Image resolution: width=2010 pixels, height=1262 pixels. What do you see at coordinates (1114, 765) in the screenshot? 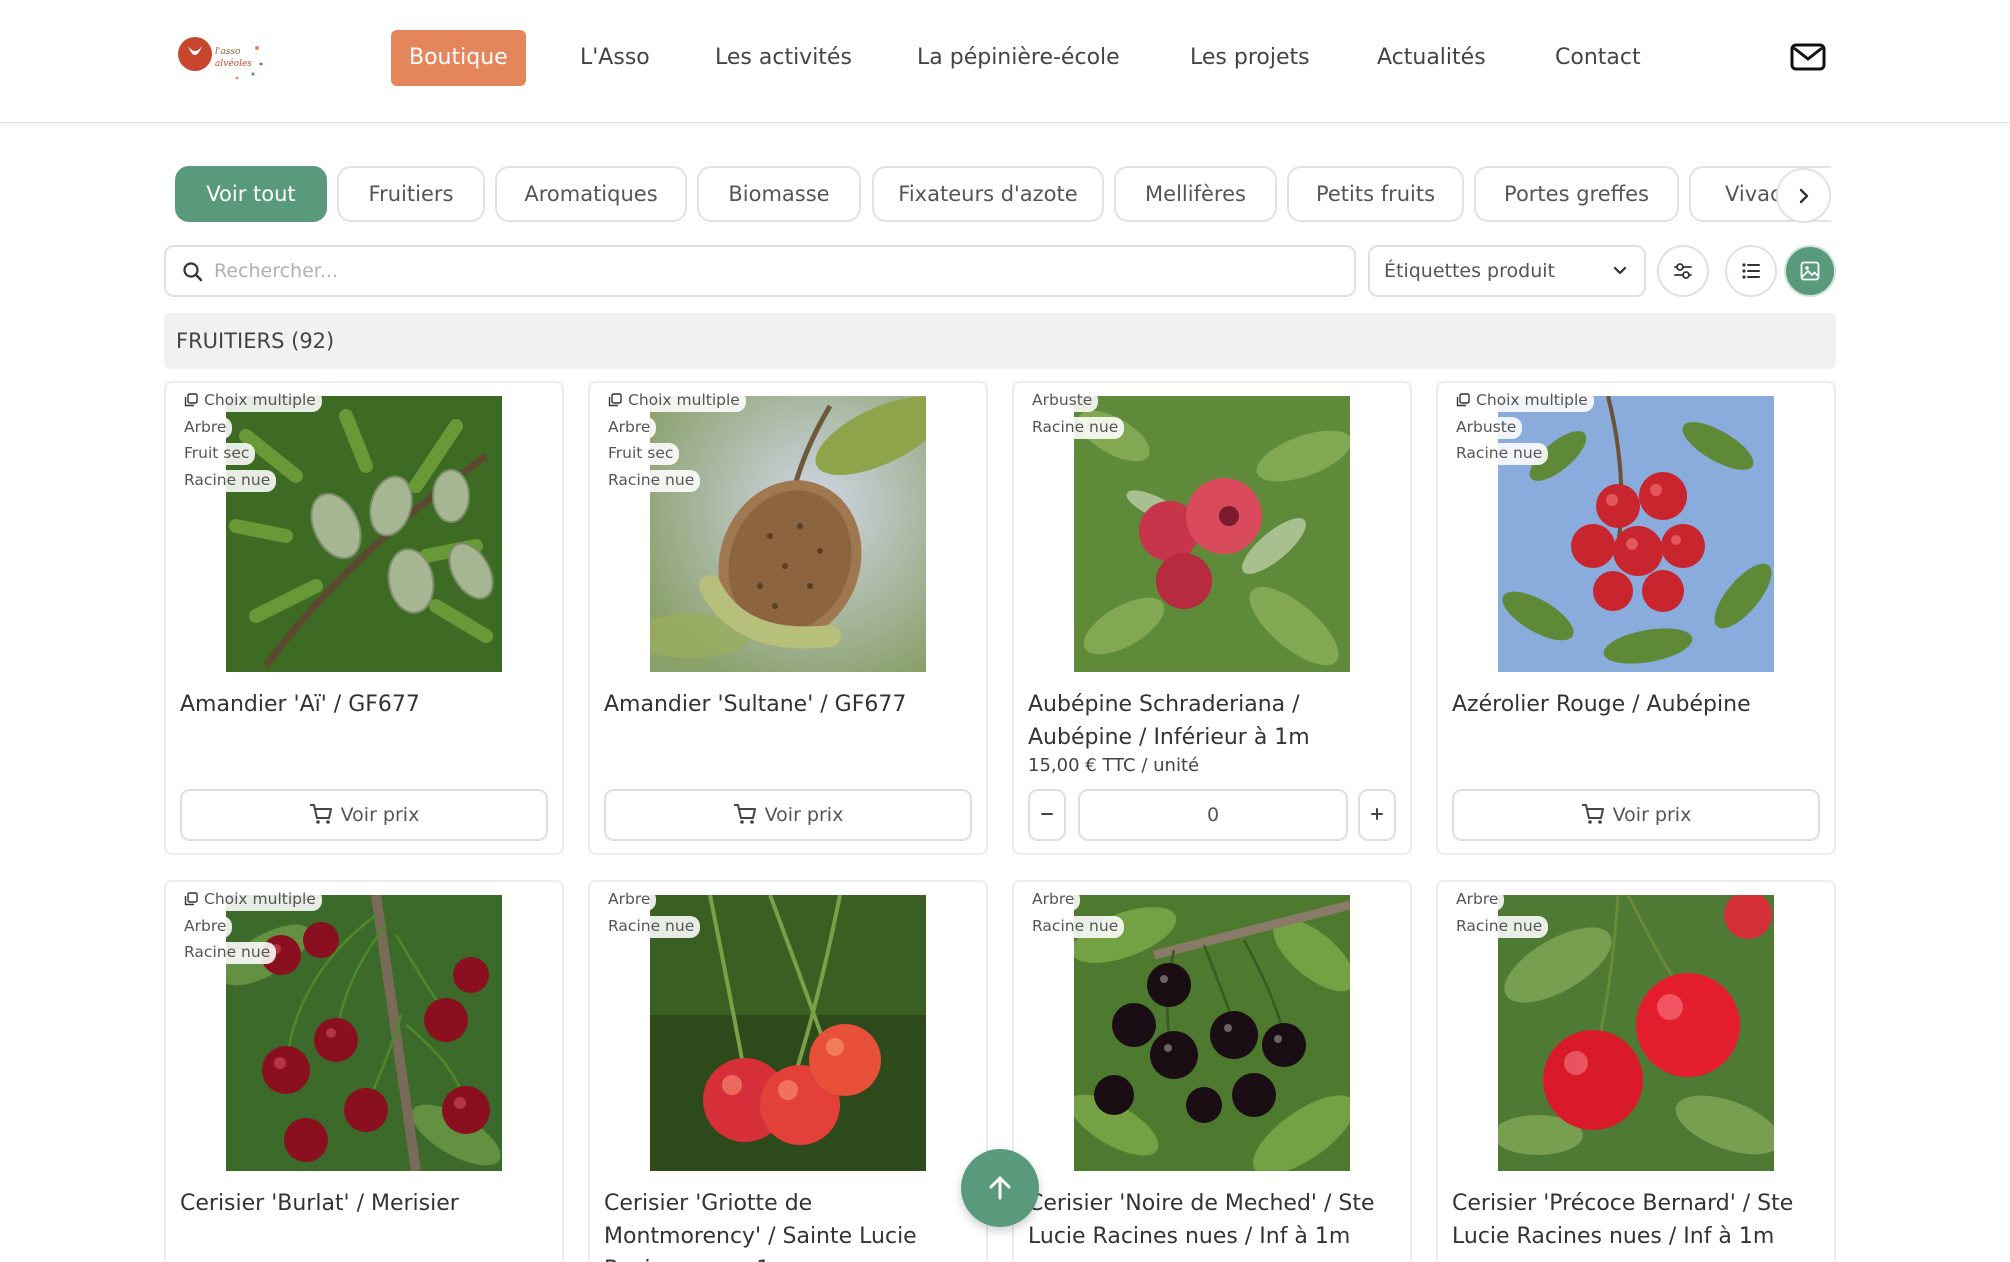
I see `product-price: 15,00 € TTC / unité` at bounding box center [1114, 765].